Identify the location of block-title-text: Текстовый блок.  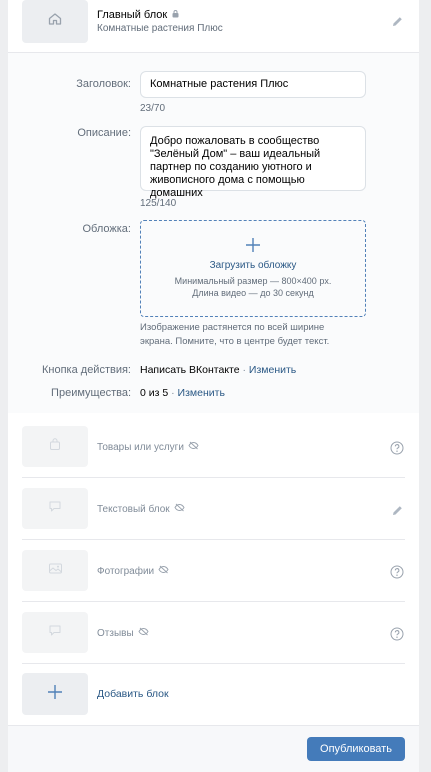
(133, 509).